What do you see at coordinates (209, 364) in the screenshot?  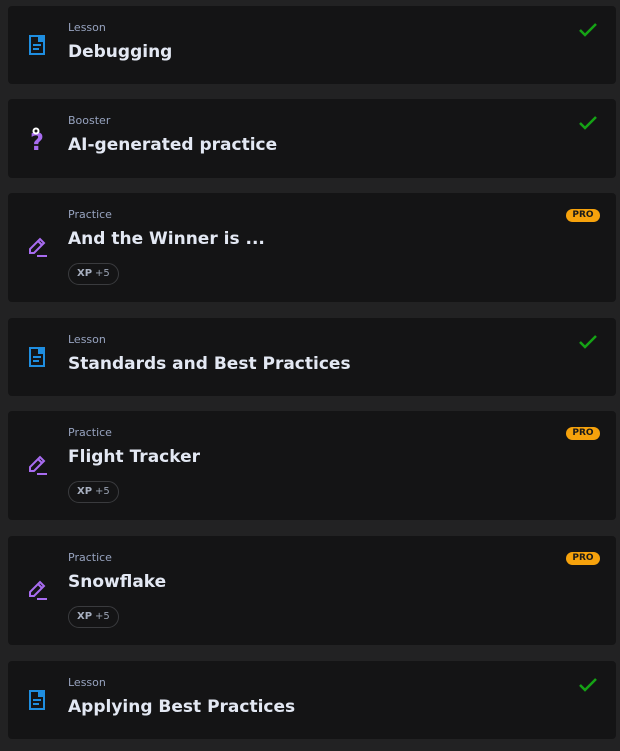 I see `item-title: Standards and Best Practices` at bounding box center [209, 364].